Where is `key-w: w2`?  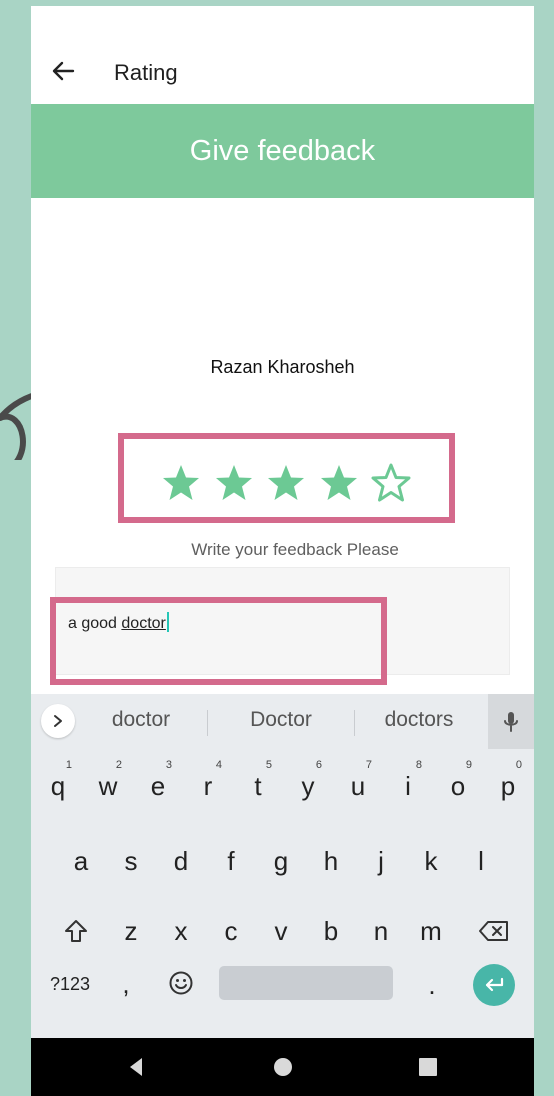 key-w: w2 is located at coordinates (108, 786).